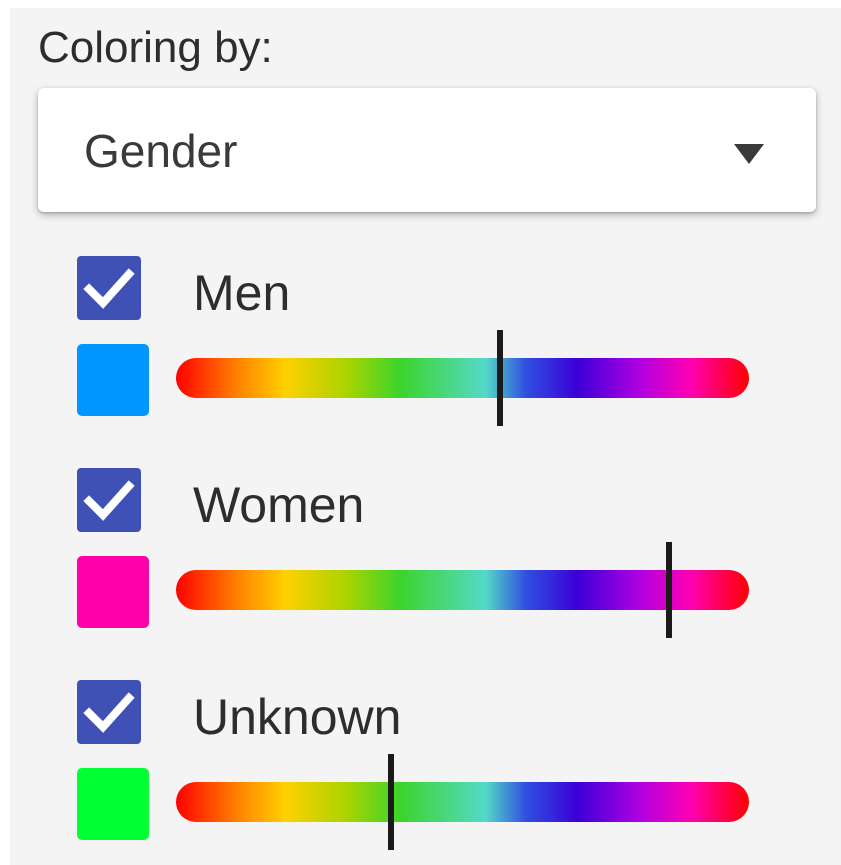 This screenshot has width=841, height=865. I want to click on men-label: Men, so click(242, 293).